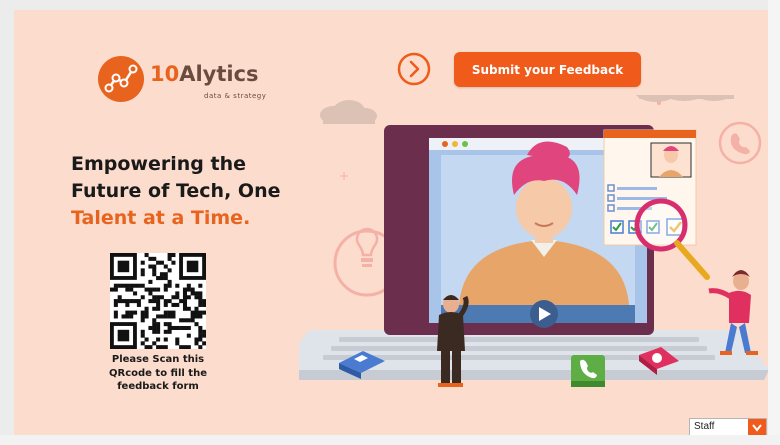 The height and width of the screenshot is (445, 780). Describe the element at coordinates (757, 427) in the screenshot. I see `chevron-down-icon` at that location.